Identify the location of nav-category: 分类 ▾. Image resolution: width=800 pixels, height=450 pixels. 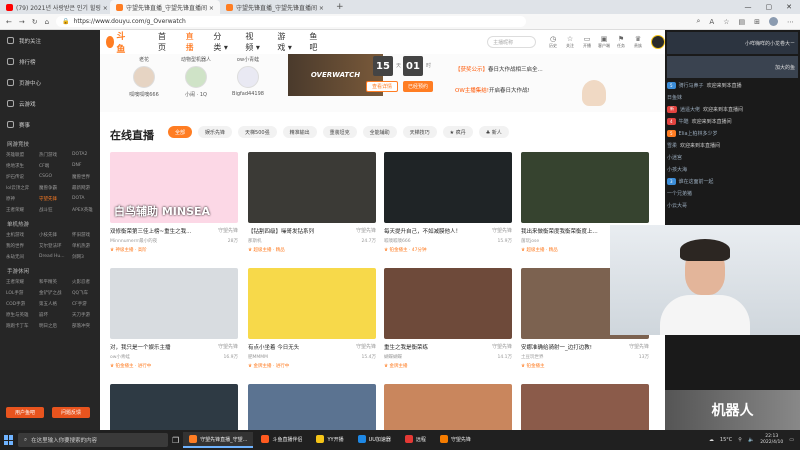
(220, 42).